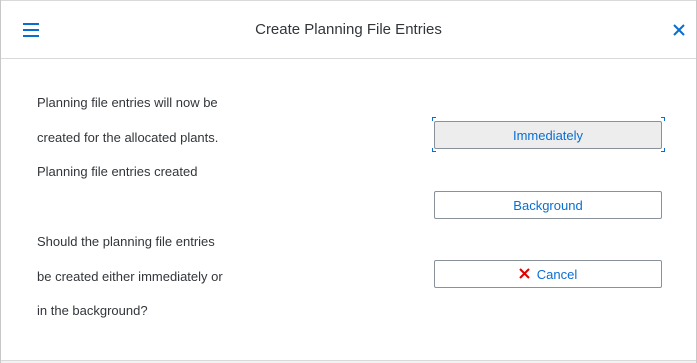 This screenshot has height=363, width=697. I want to click on close-icon, so click(679, 30).